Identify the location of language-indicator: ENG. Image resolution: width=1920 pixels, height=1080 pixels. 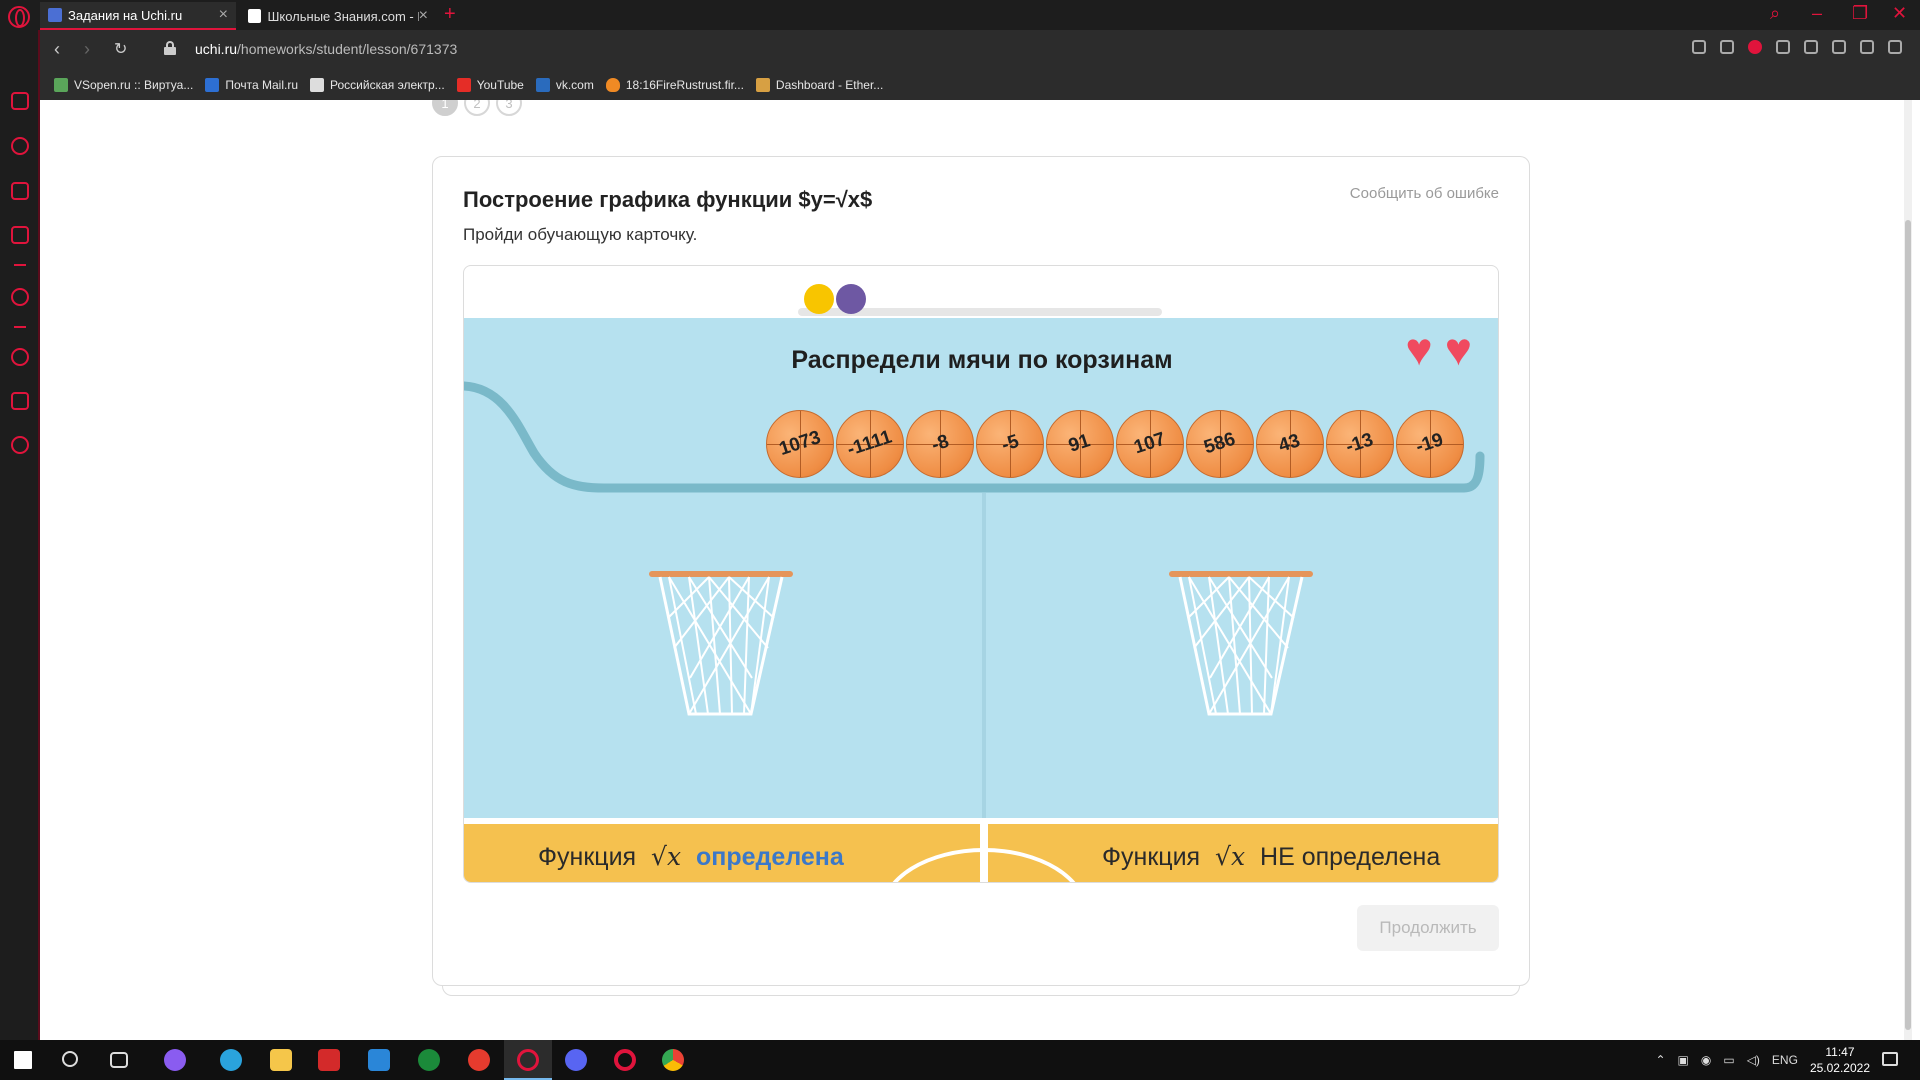
(1785, 1060).